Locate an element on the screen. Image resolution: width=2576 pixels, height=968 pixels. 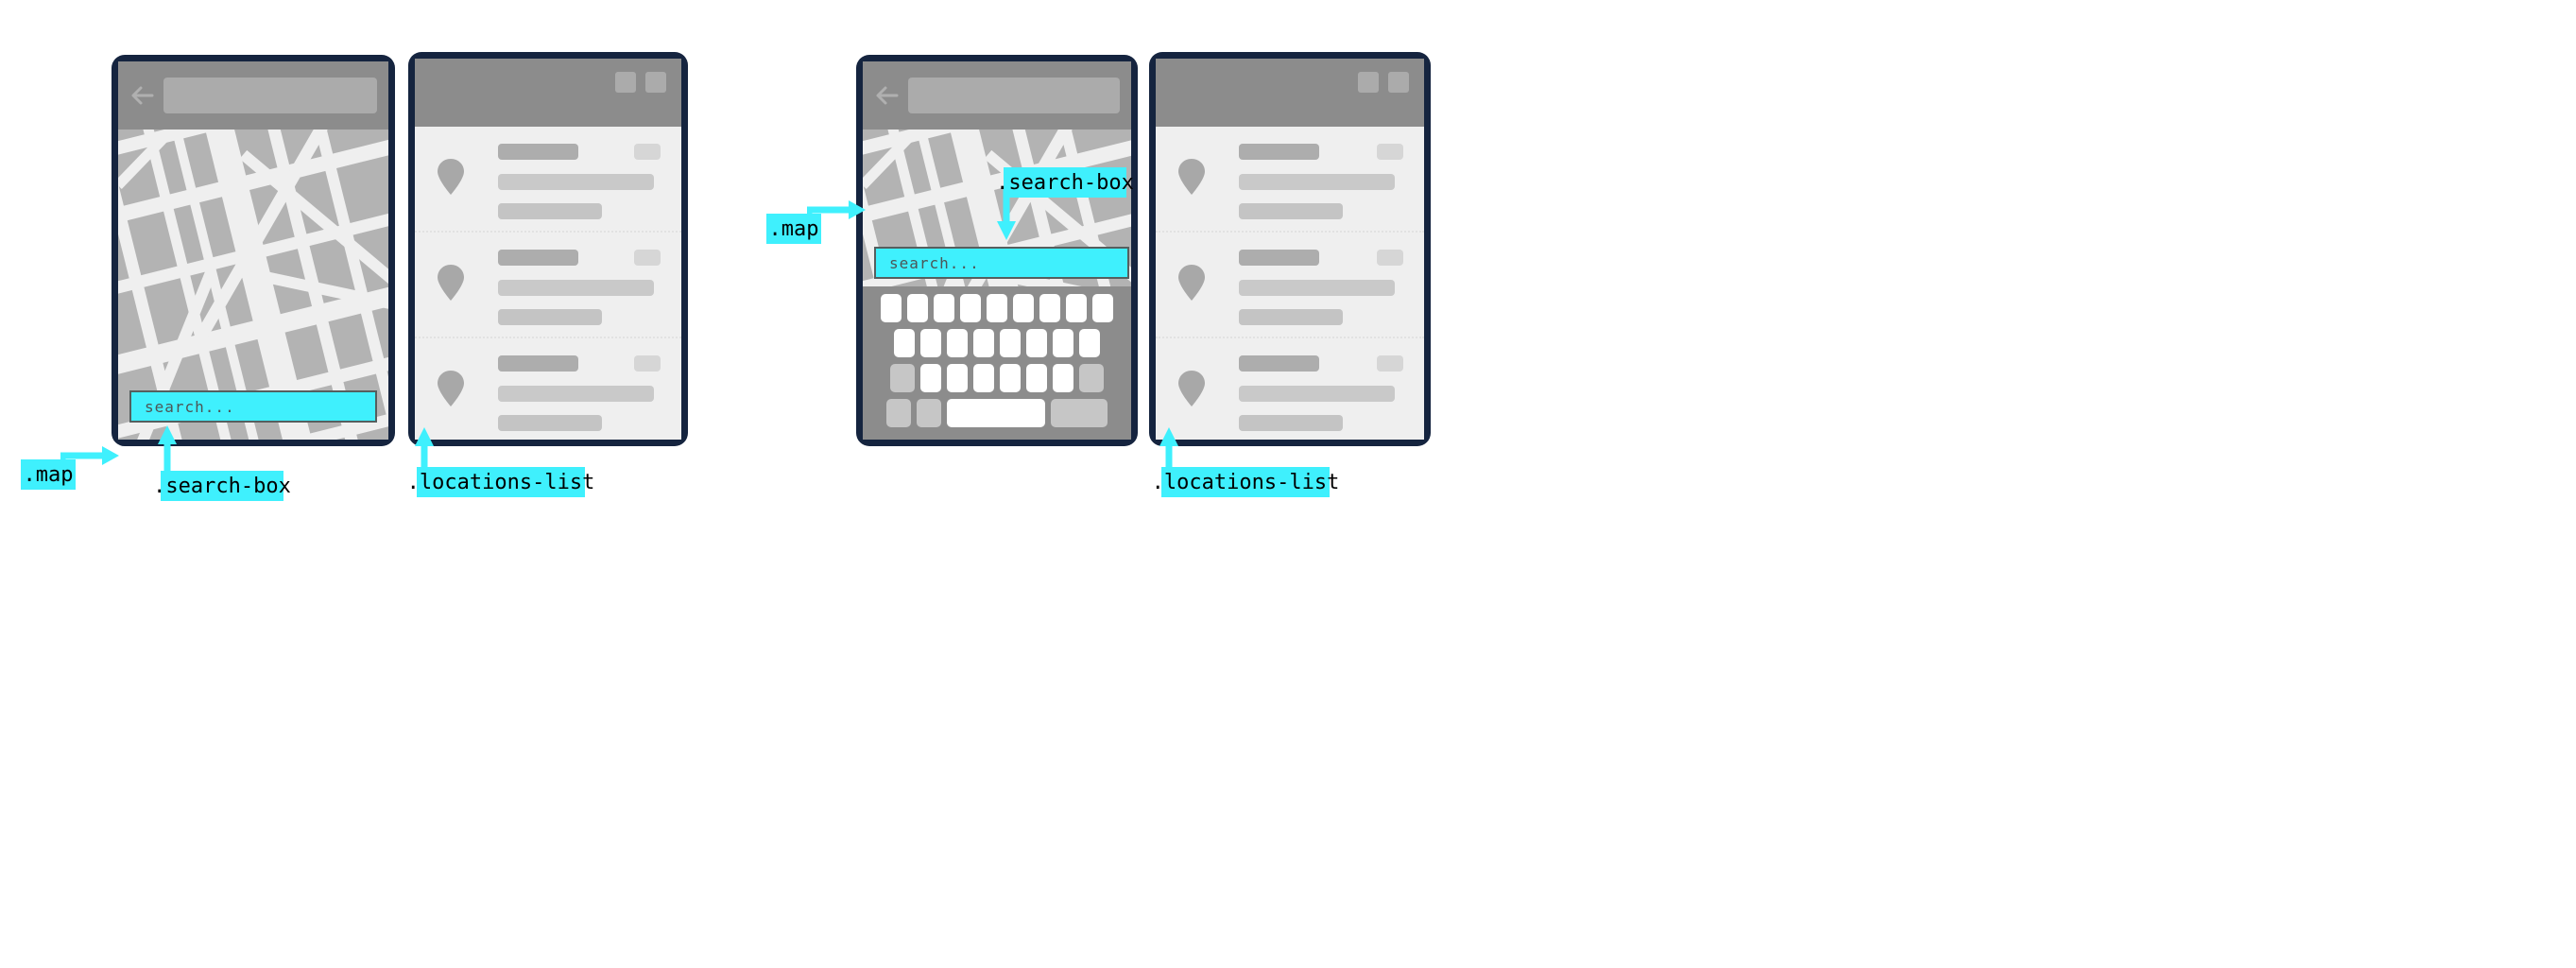
annotation-locations-list-right-text: .locations-list is located at coordinates (1245, 482).